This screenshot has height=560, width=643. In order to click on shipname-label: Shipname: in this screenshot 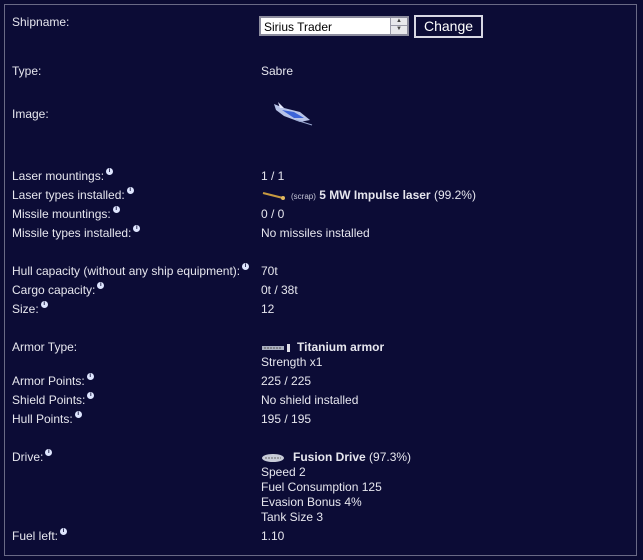, I will do `click(41, 22)`.